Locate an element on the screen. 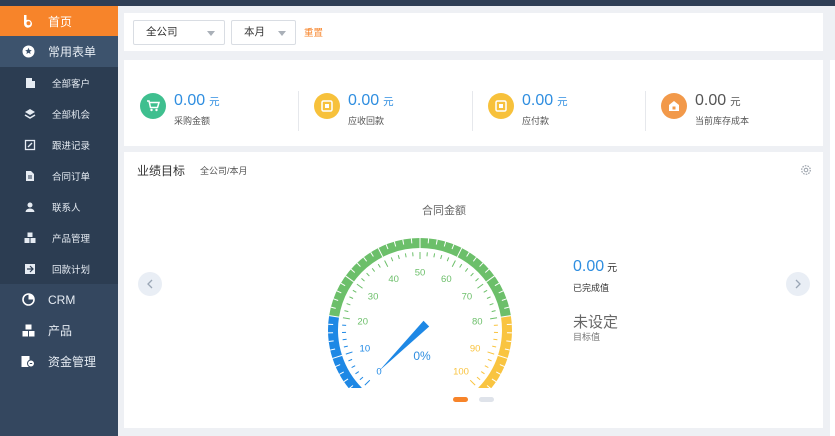  finance-icon is located at coordinates (28, 362).